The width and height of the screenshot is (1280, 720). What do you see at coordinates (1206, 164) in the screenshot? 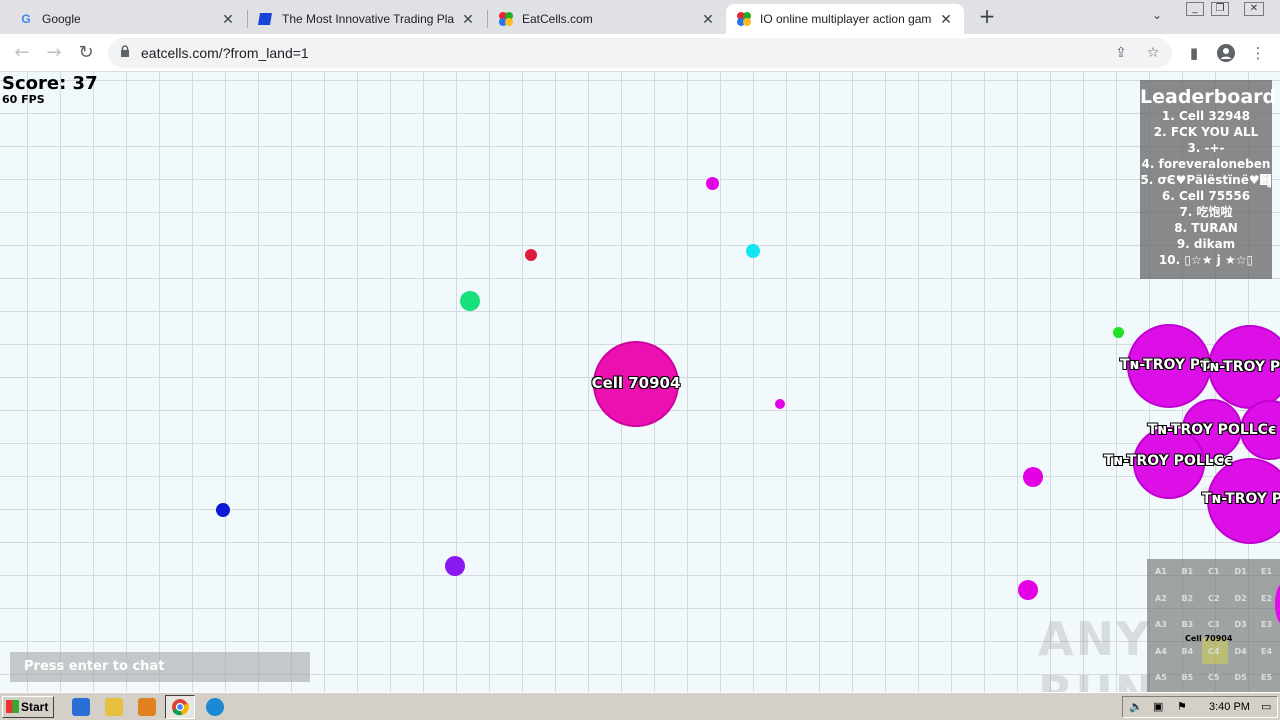
I see `leaderboard-entry: 4. foreveraloneben` at bounding box center [1206, 164].